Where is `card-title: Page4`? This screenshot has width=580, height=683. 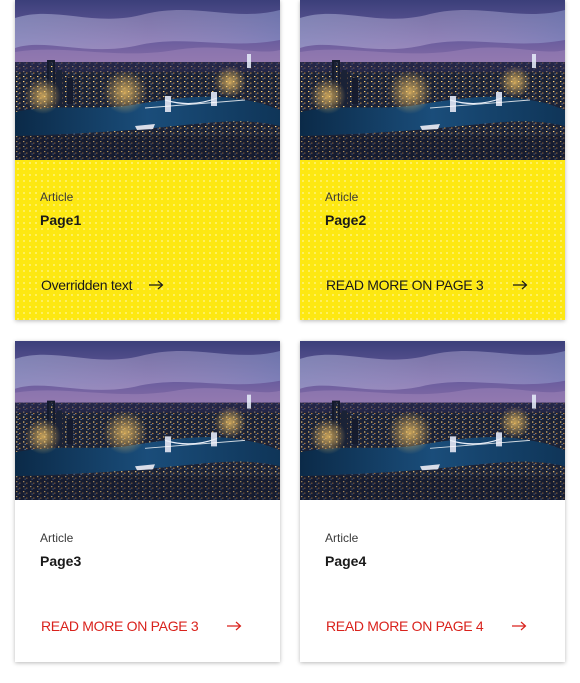
card-title: Page4 is located at coordinates (345, 561).